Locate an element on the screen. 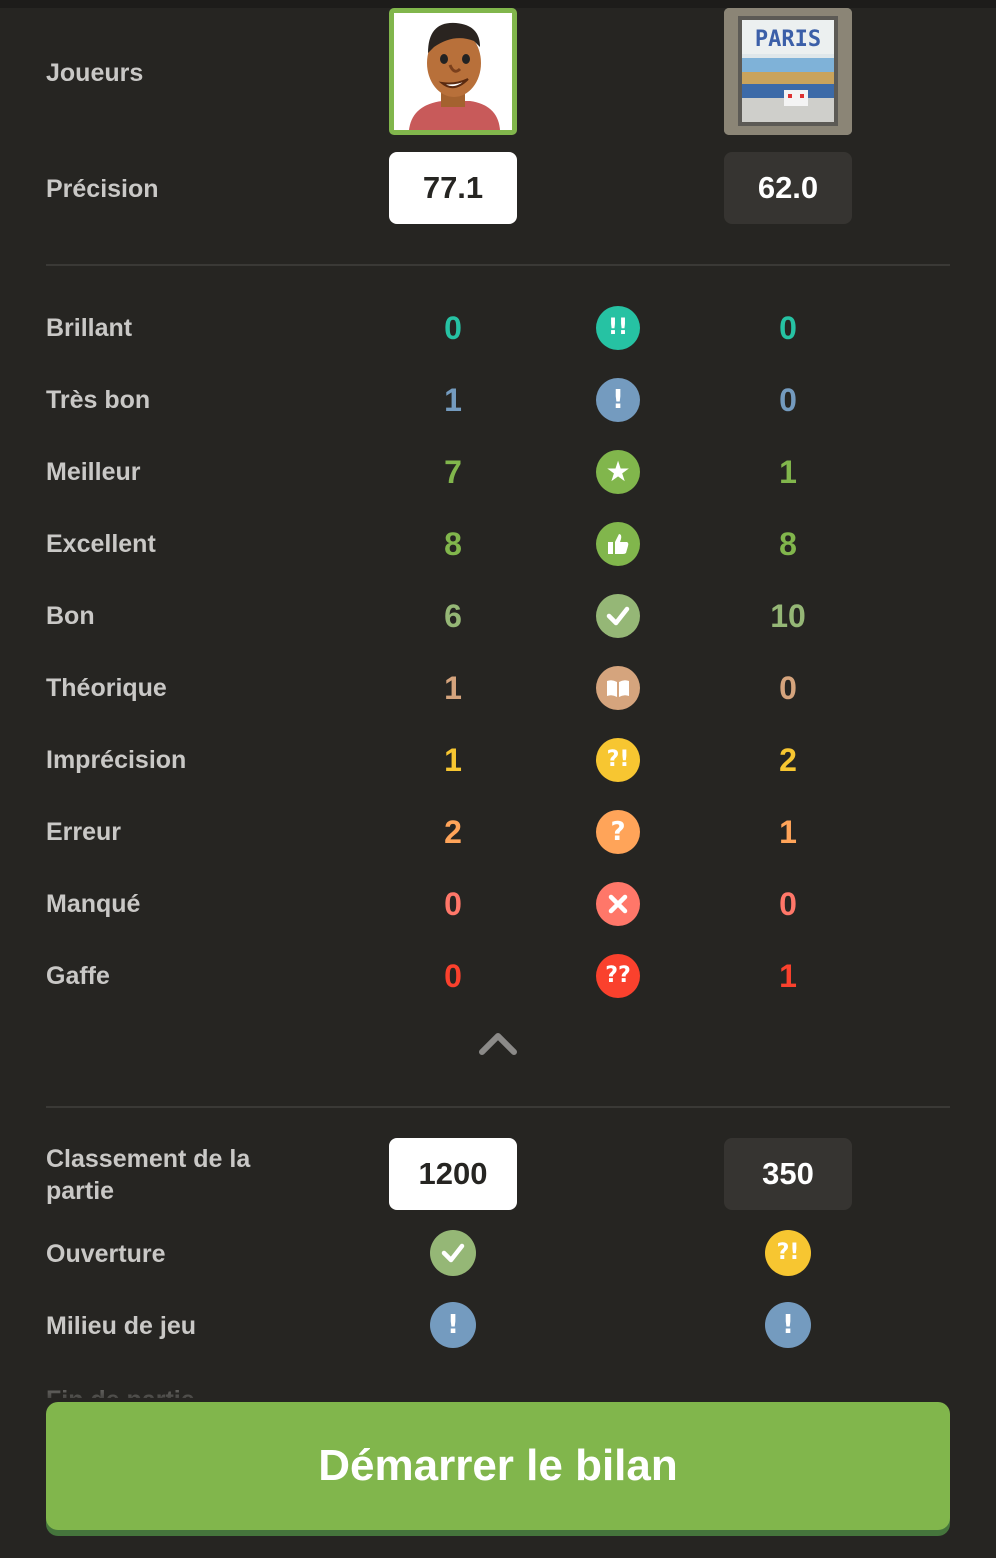 The width and height of the screenshot is (996, 1558). player1-avatar is located at coordinates (453, 71).